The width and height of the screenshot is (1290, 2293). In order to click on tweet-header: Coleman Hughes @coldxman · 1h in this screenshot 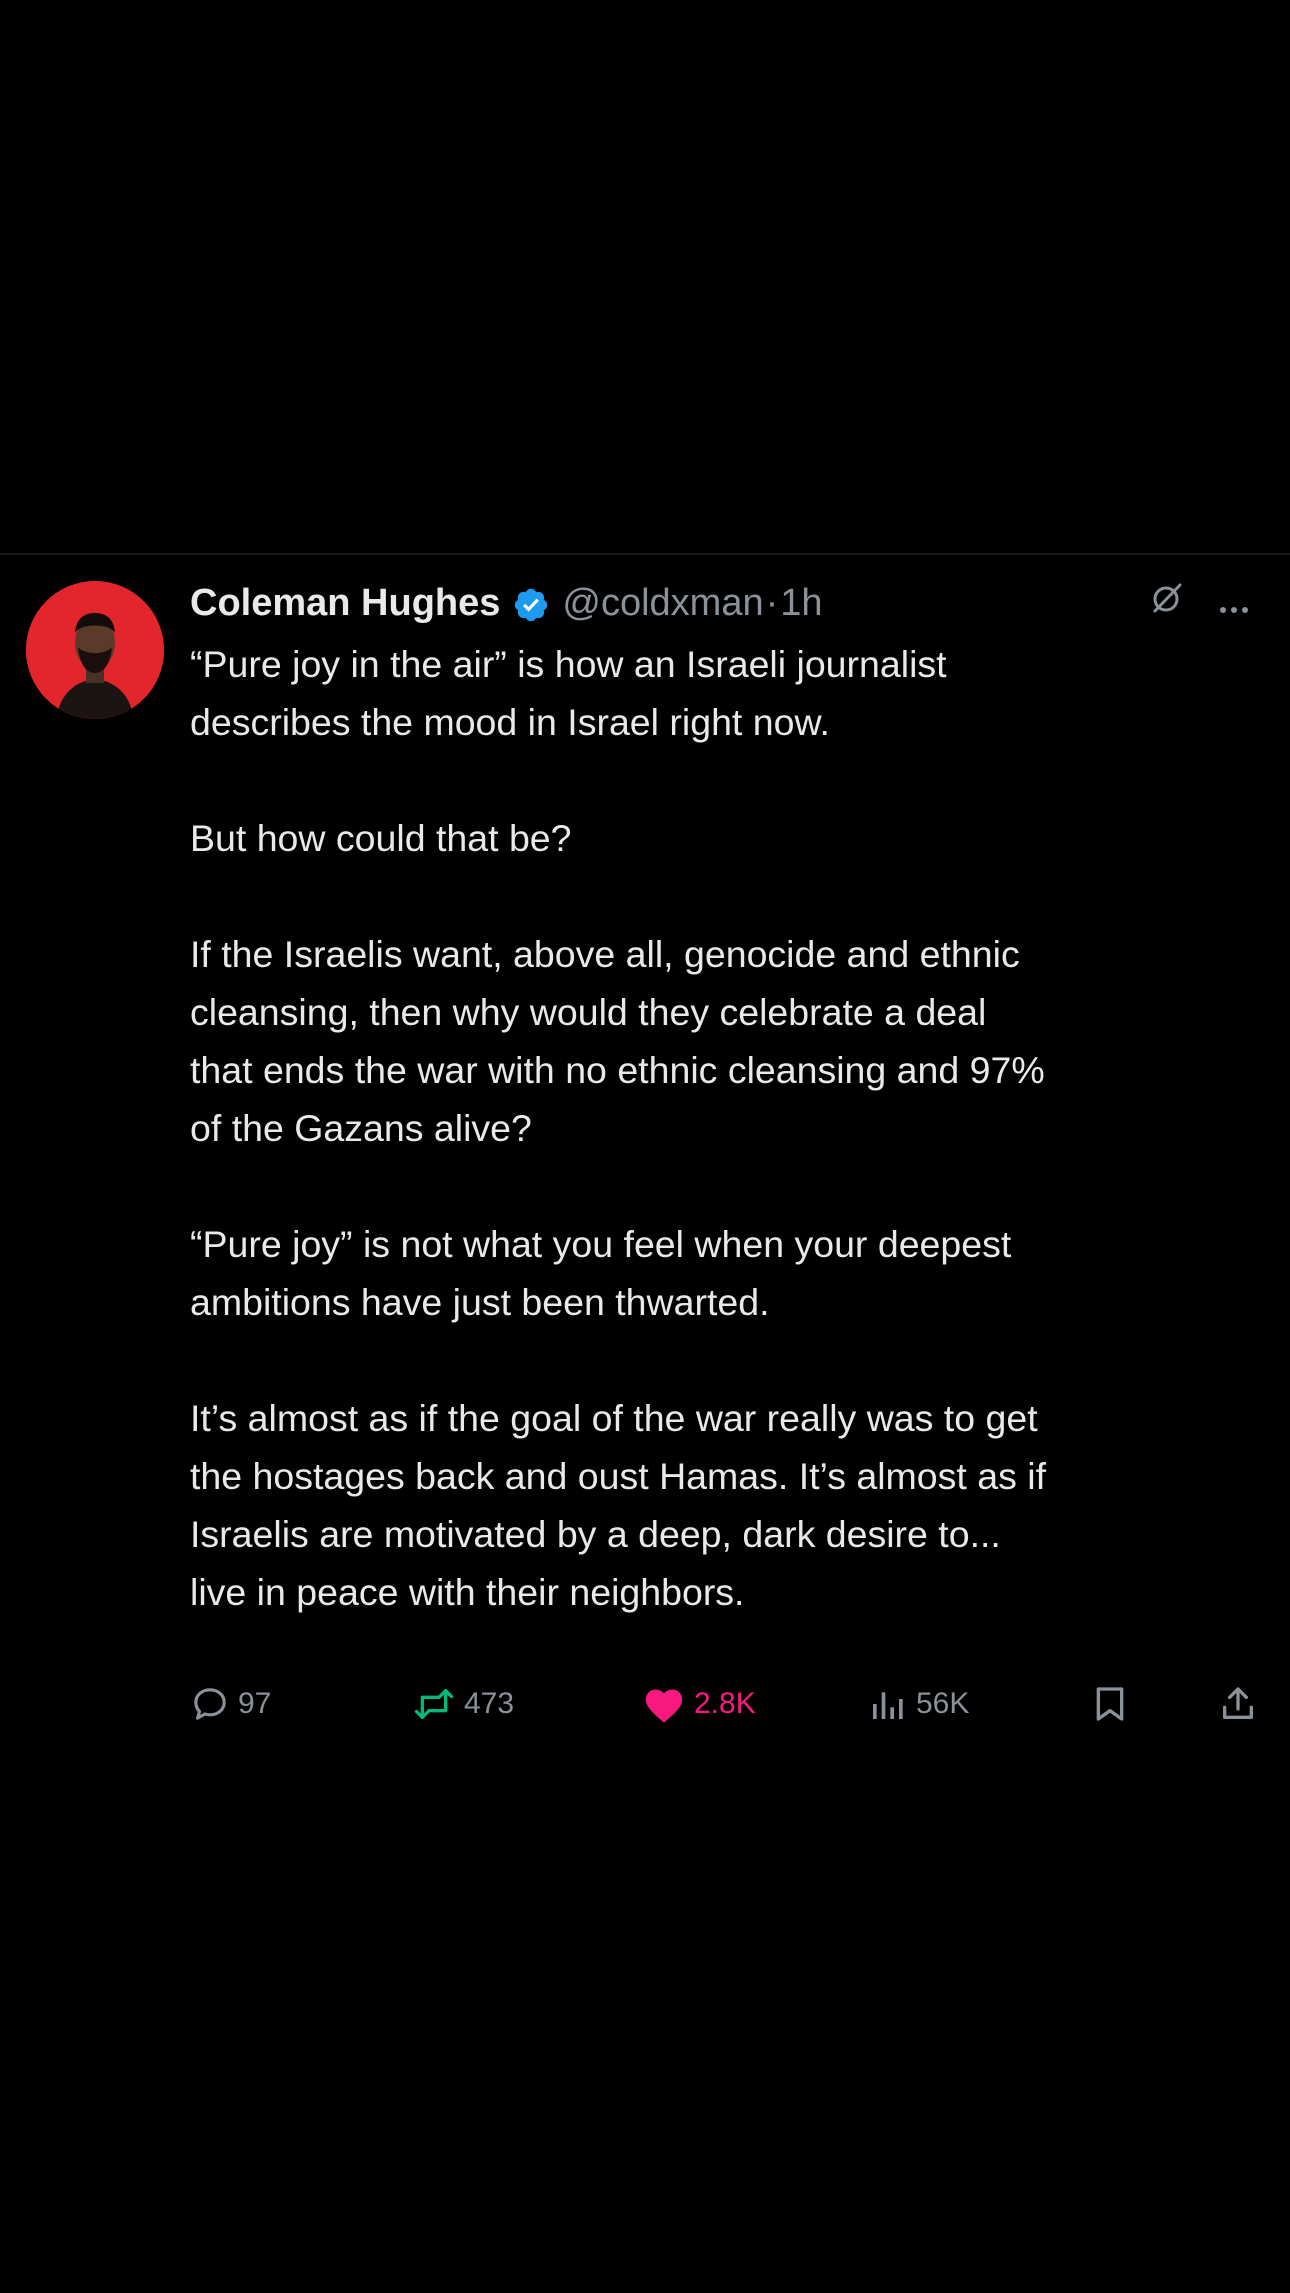, I will do `click(720, 603)`.